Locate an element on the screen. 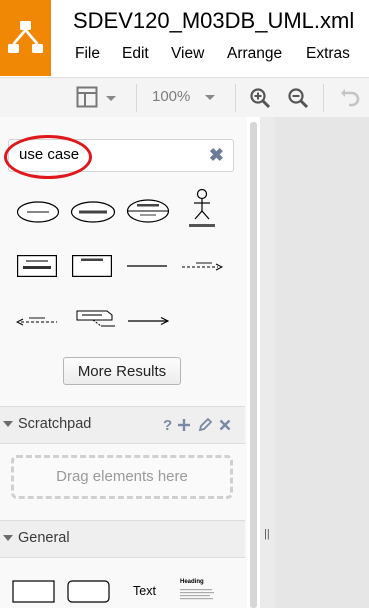 The image size is (369, 608). association-line is located at coordinates (147, 266).